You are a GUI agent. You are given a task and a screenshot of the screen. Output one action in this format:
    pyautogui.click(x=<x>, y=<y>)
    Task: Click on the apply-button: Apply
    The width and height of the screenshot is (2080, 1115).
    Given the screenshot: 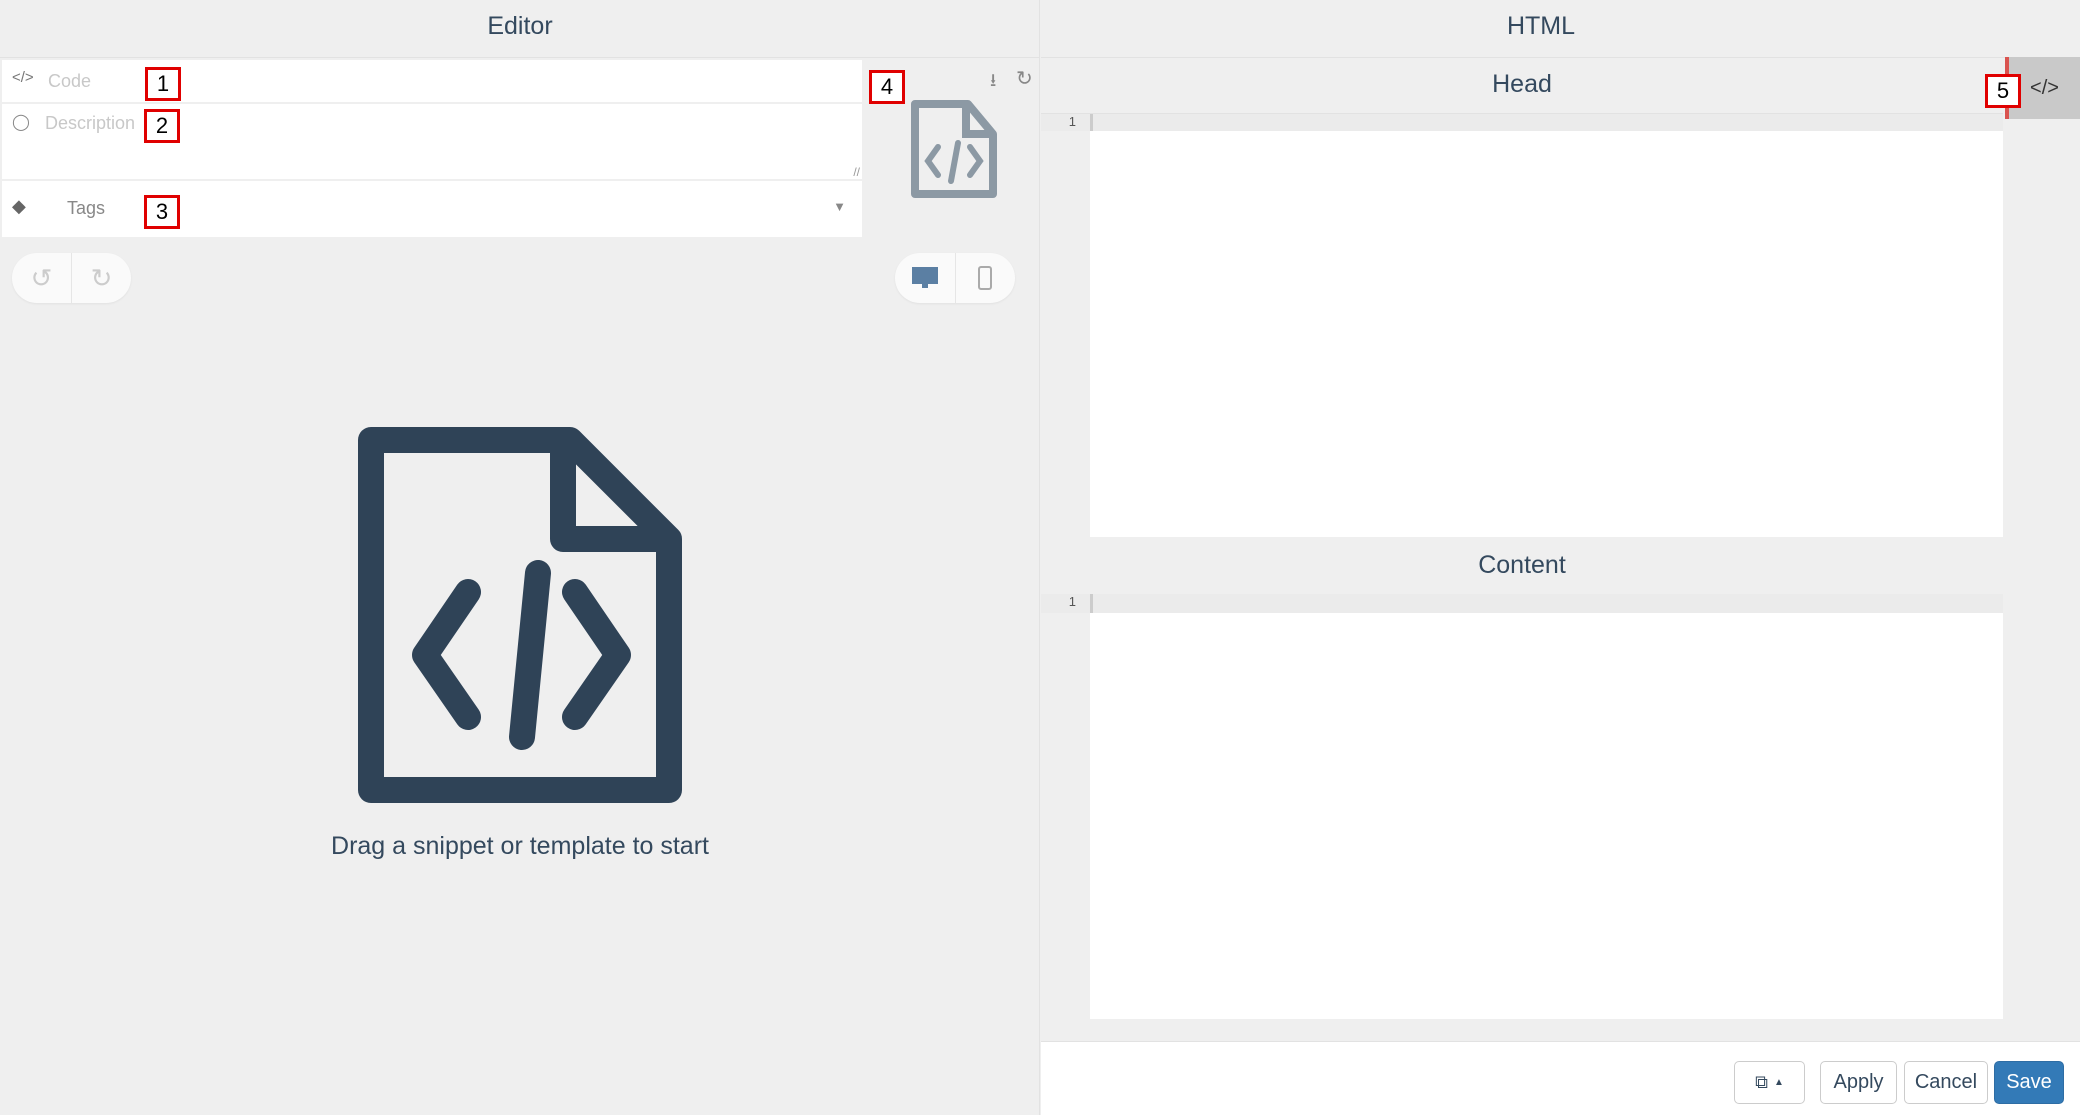 What is the action you would take?
    pyautogui.click(x=1858, y=1082)
    